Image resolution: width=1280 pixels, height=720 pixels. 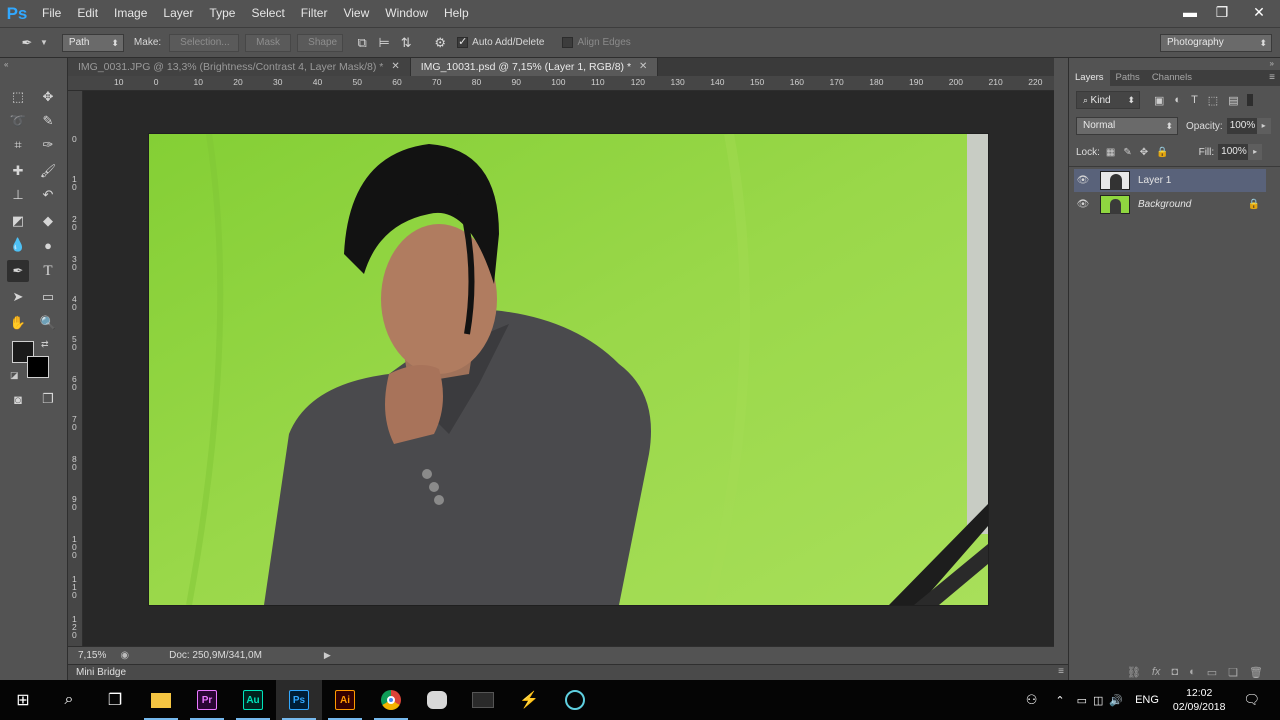 I want to click on app-dark-icon, so click(x=483, y=700).